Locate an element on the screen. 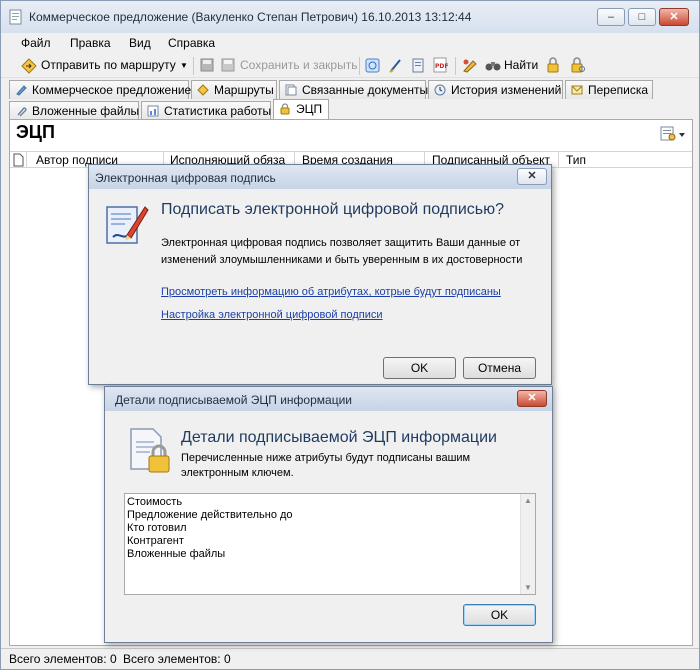  tab-related-documents: Связанные документы is located at coordinates (353, 89).